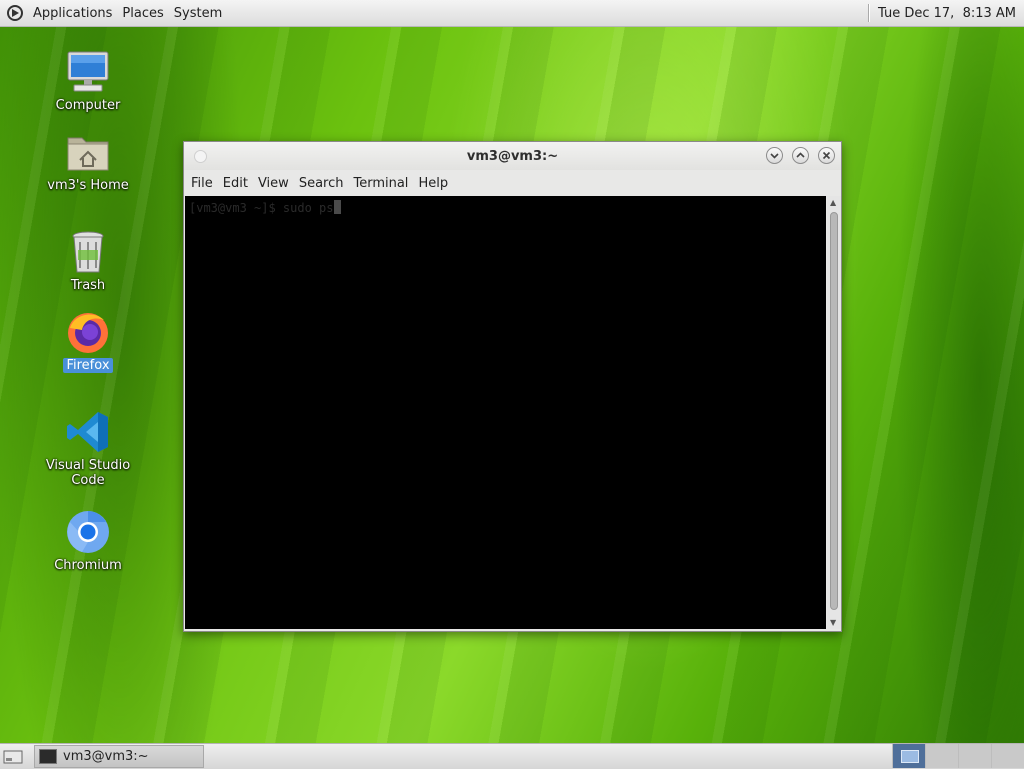  Describe the element at coordinates (106, 756) in the screenshot. I see `taskbar-item-label: vm3@vm3:~` at that location.